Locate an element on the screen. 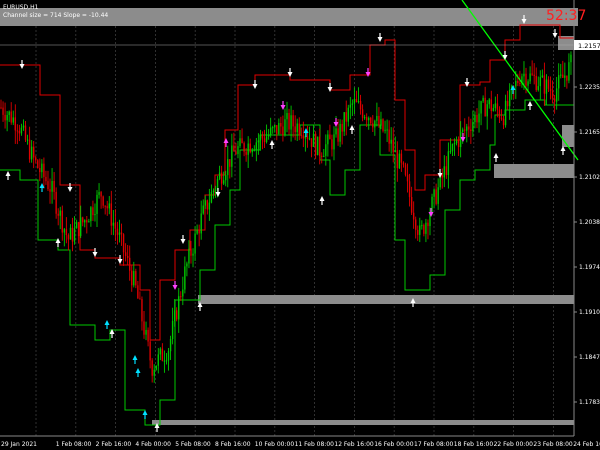 This screenshot has width=600, height=450. price-label: 1.1783 is located at coordinates (589, 402).